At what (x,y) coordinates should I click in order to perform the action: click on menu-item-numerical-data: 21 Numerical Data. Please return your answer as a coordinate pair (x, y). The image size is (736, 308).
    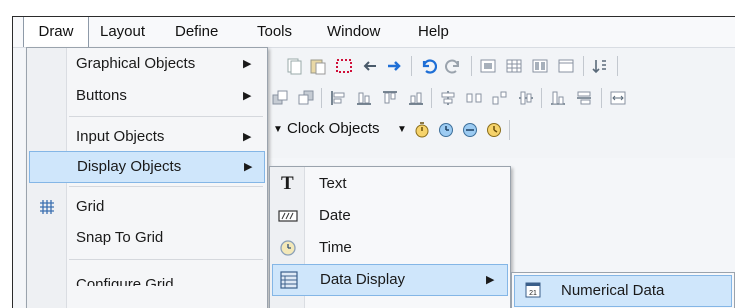
    Looking at the image, I should click on (623, 291).